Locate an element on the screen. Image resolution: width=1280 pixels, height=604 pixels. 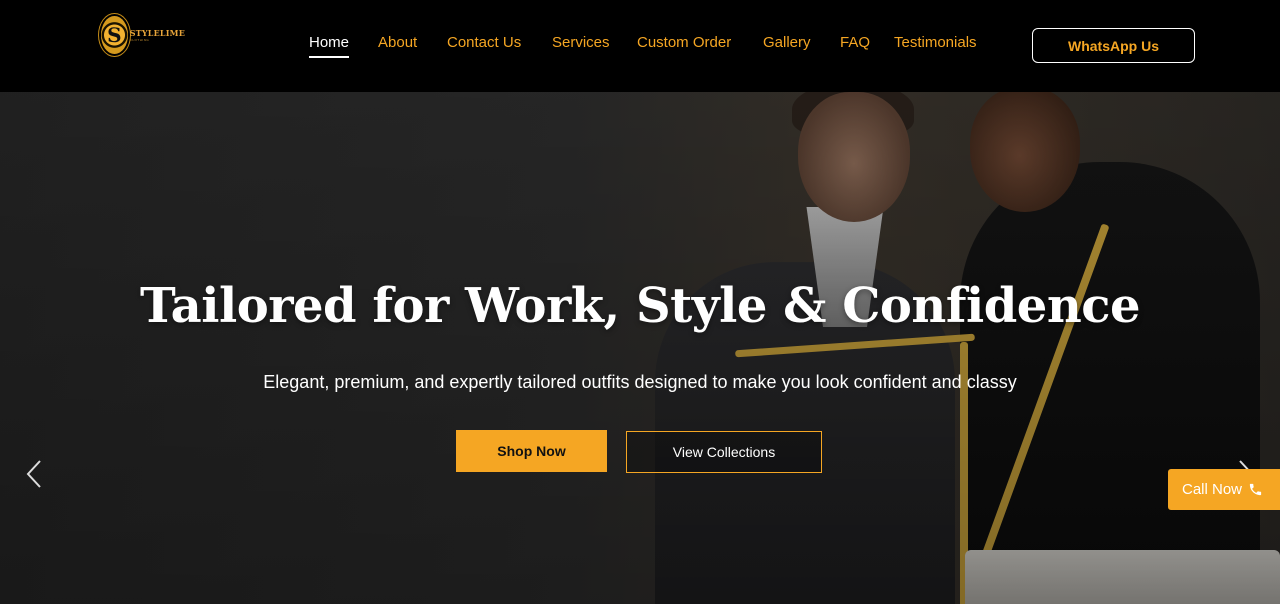
brand-subtitle: CLOTHING is located at coordinates (139, 39).